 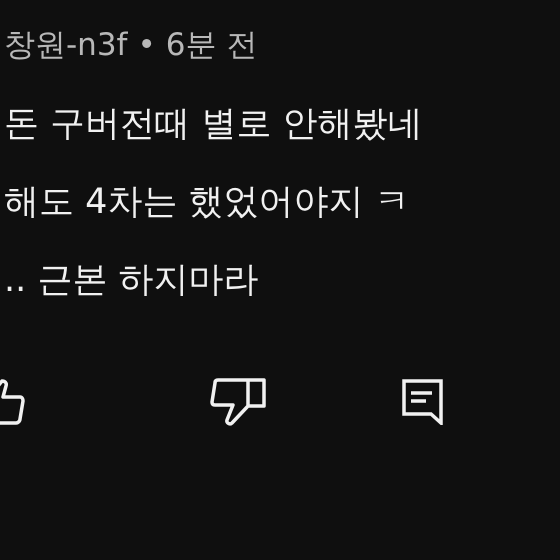 I want to click on reply-button, so click(x=423, y=402).